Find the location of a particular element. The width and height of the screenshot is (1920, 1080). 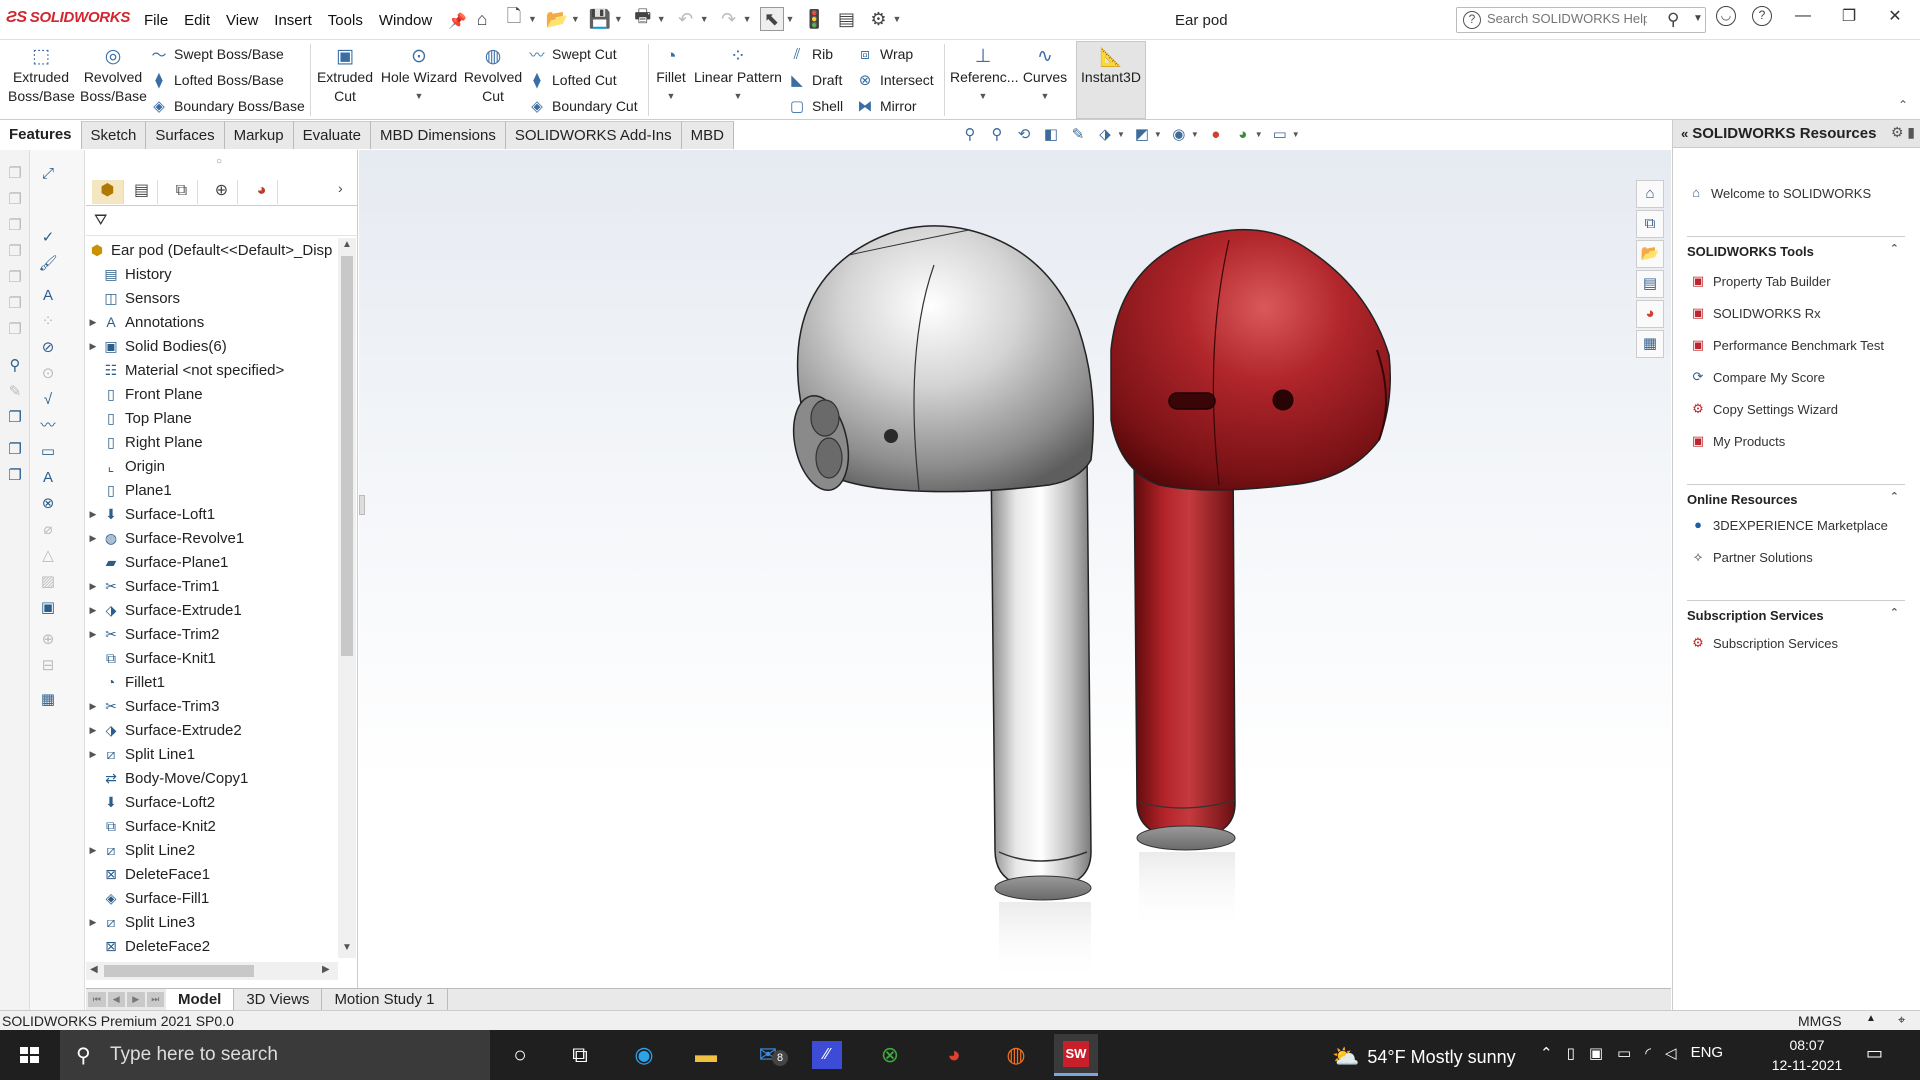

hole-wizard-button: ⊙ Hole Wizard ▼ is located at coordinates (419, 75).